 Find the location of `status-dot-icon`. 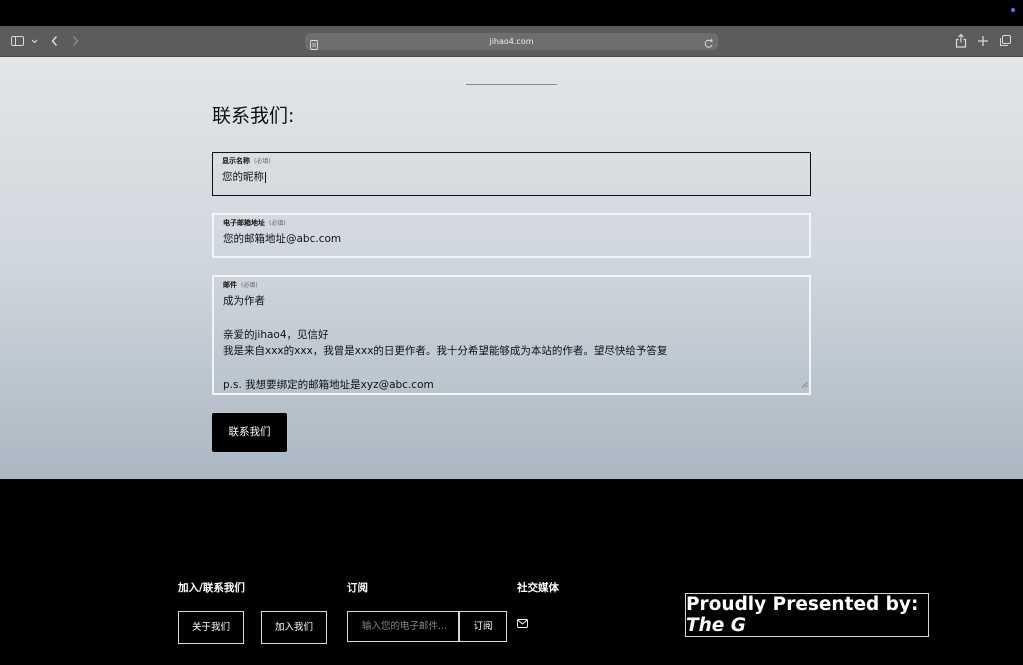

status-dot-icon is located at coordinates (1013, 10).